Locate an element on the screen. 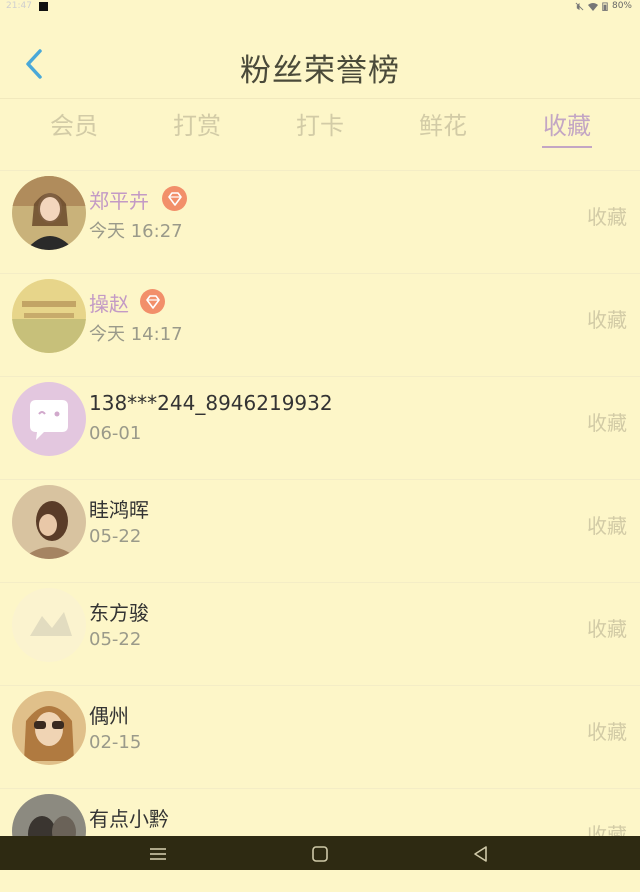 The image size is (640, 892). notification-icon is located at coordinates (43, 6).